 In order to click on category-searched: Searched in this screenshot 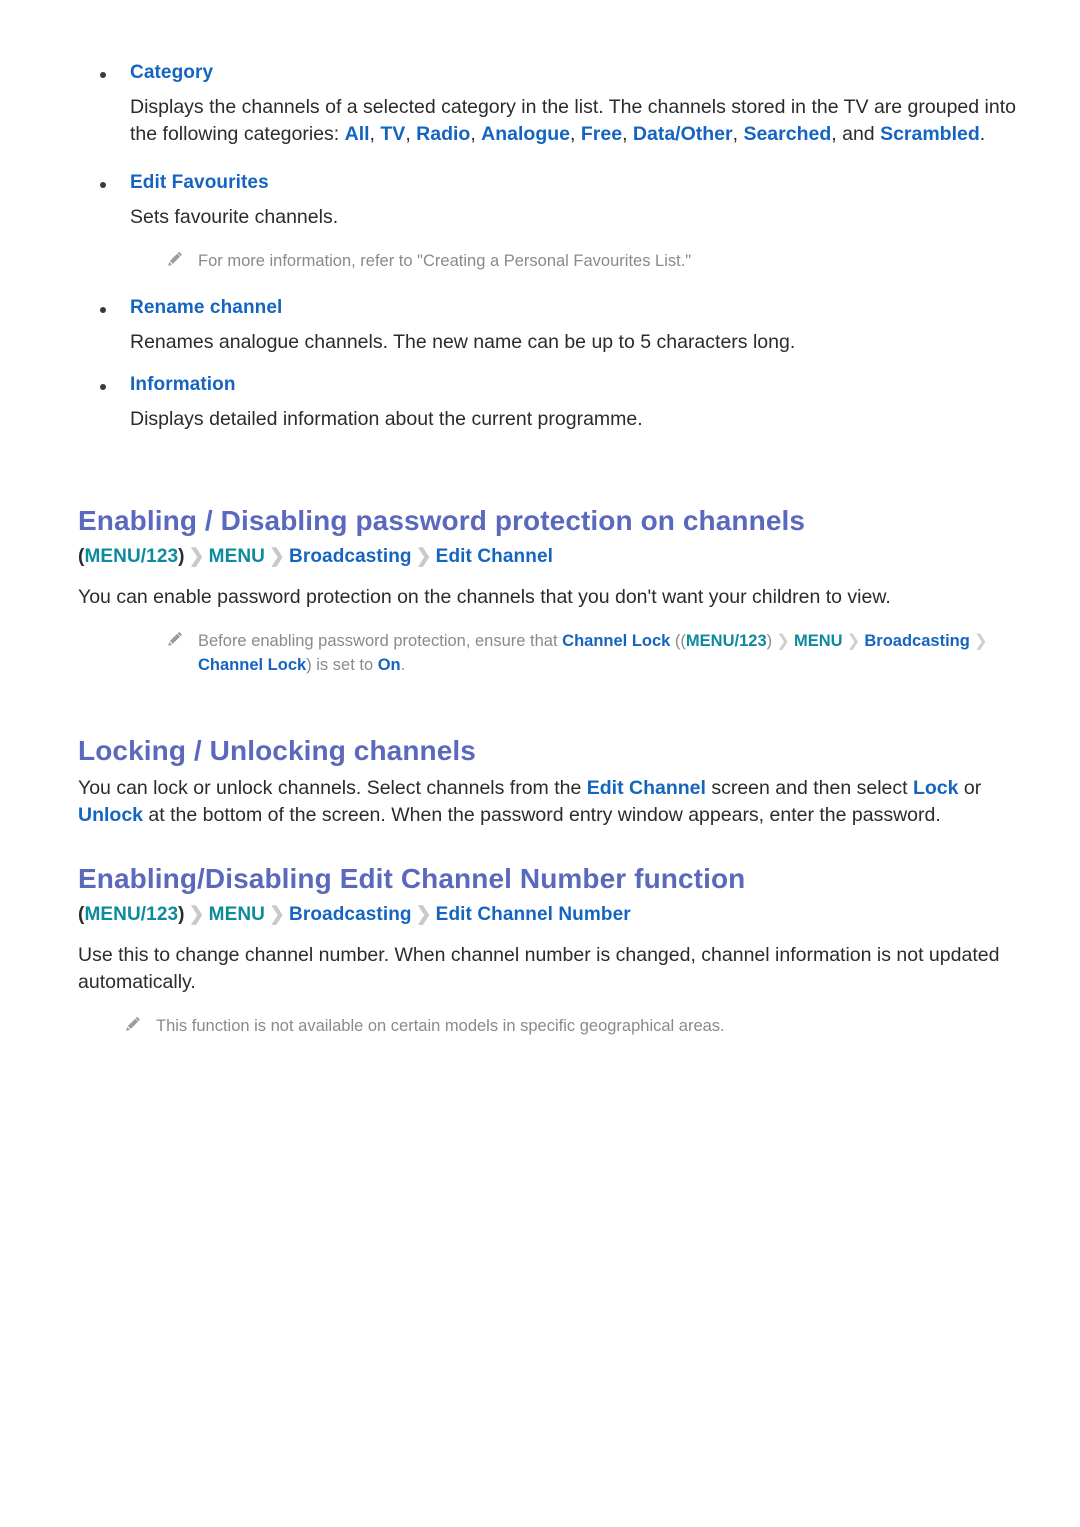, I will do `click(787, 134)`.